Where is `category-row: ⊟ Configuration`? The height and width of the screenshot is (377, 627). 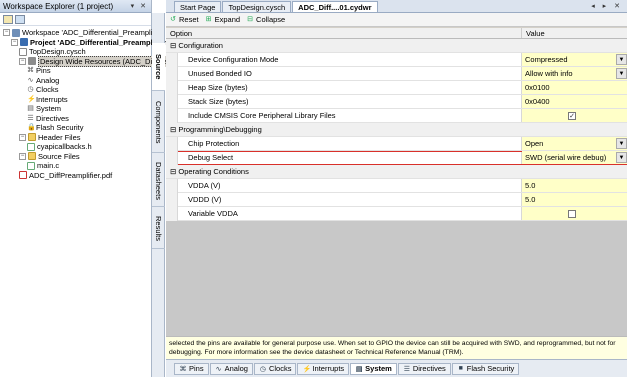 category-row: ⊟ Configuration is located at coordinates (396, 46).